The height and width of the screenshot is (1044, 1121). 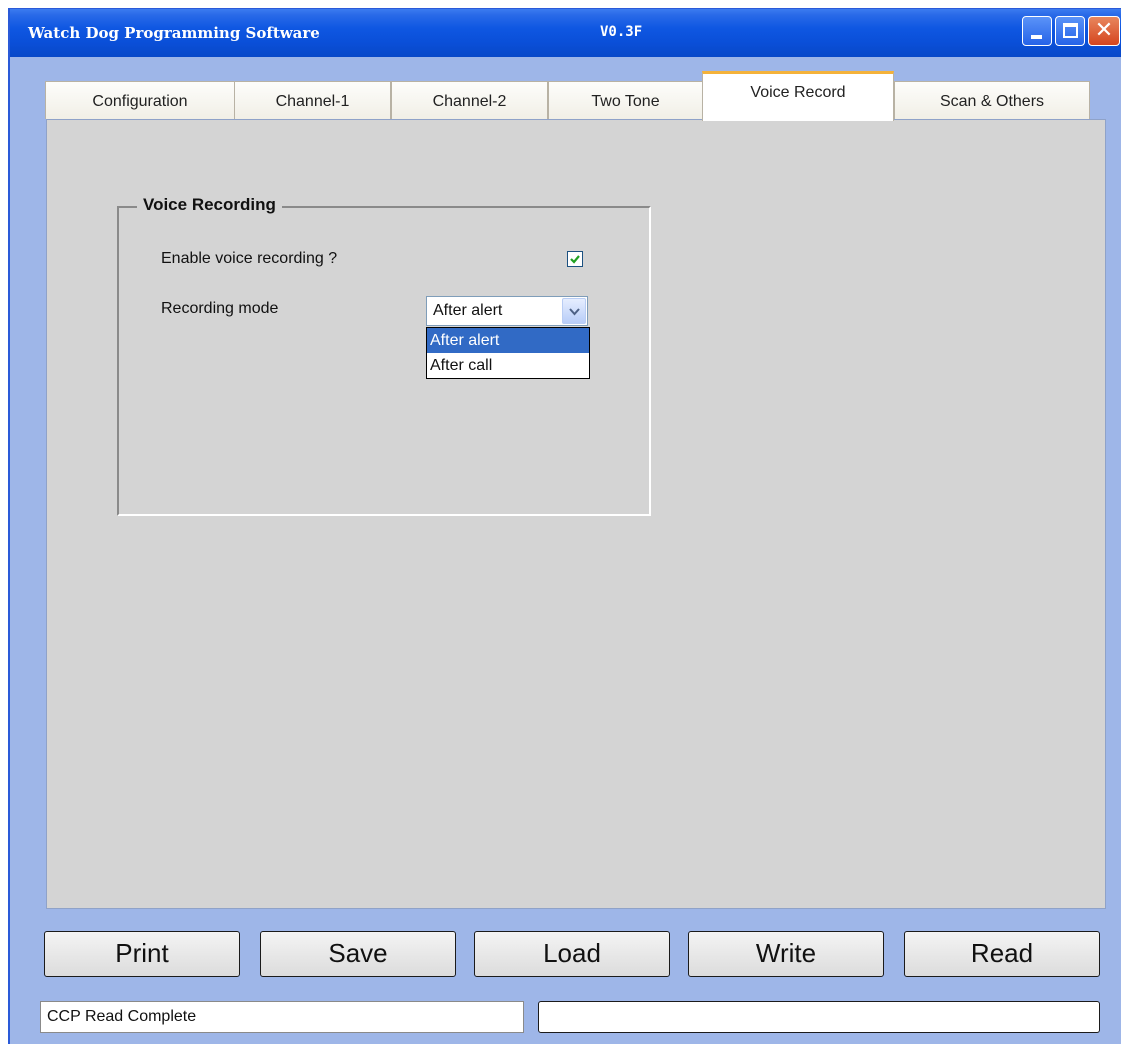 I want to click on dropdown-button, so click(x=574, y=311).